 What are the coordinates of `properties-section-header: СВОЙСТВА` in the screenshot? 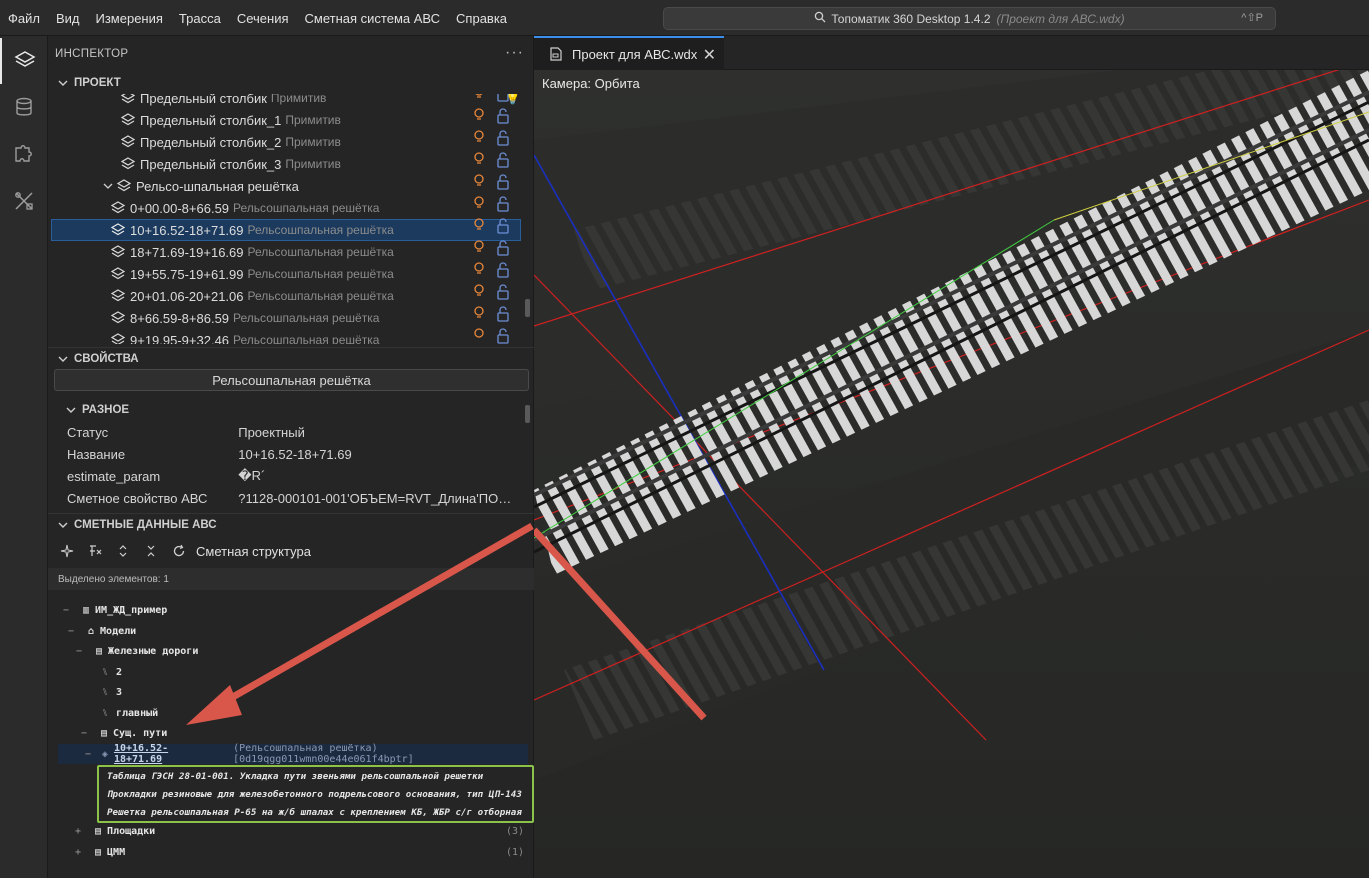 It's located at (291, 358).